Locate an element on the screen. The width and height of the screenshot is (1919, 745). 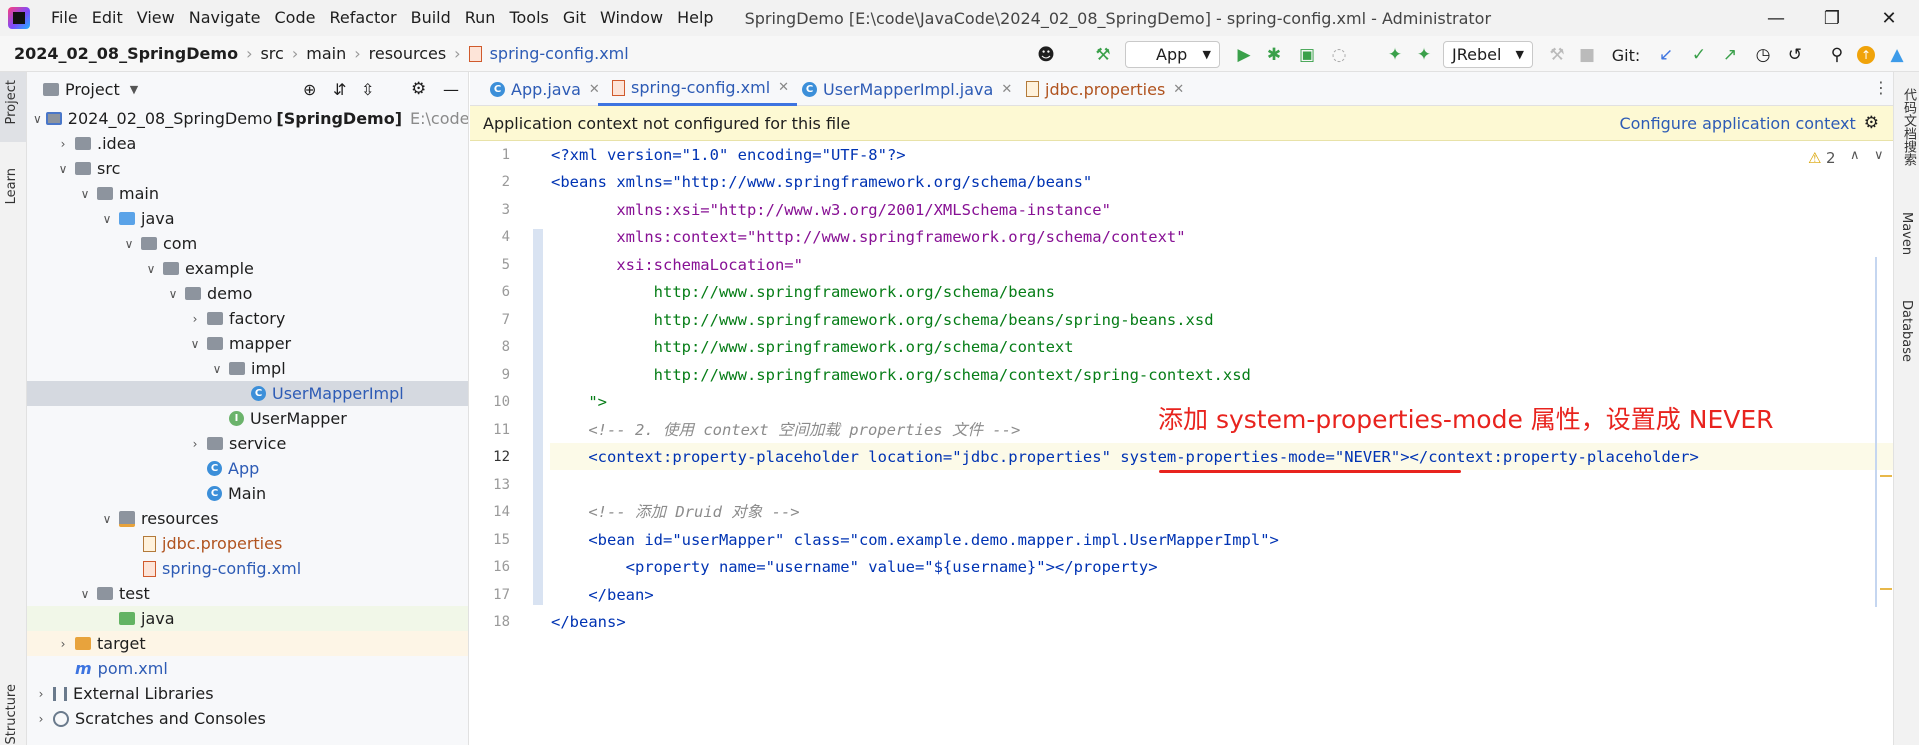
breadcrumb-file: spring-config.xml is located at coordinates (559, 53).